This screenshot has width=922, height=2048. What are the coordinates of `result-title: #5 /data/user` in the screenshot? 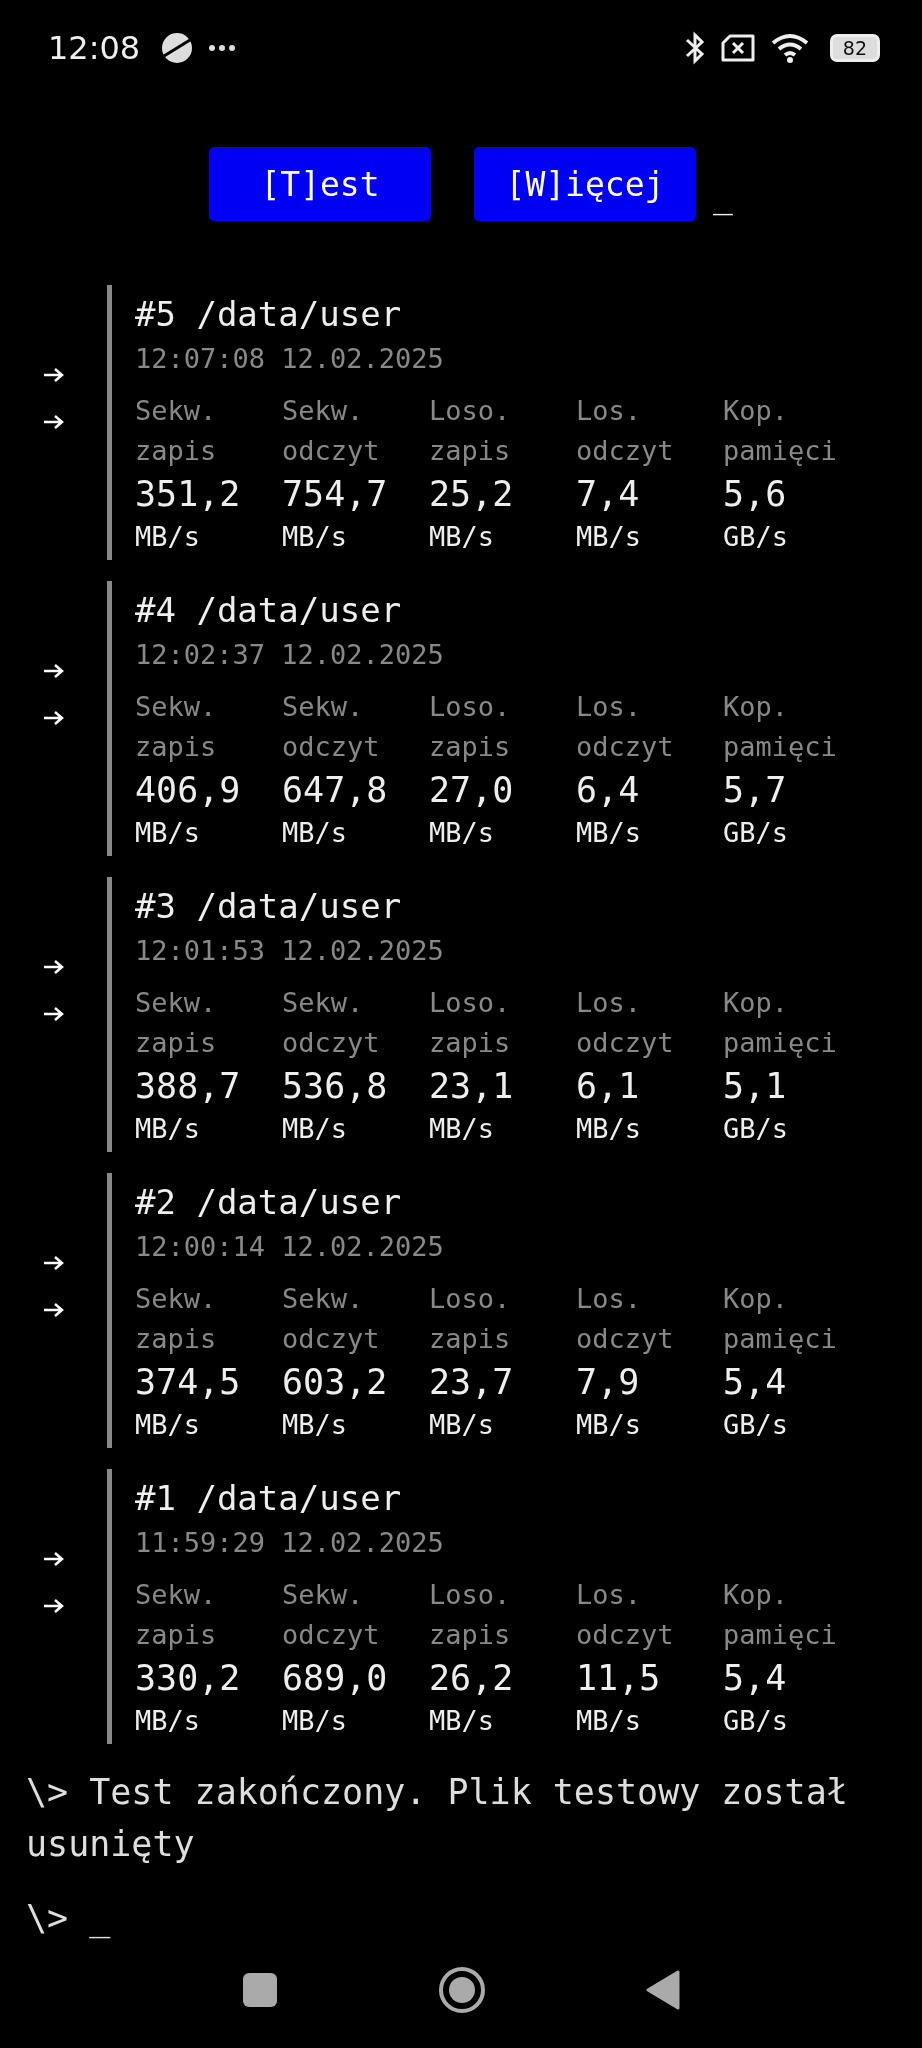 It's located at (269, 314).